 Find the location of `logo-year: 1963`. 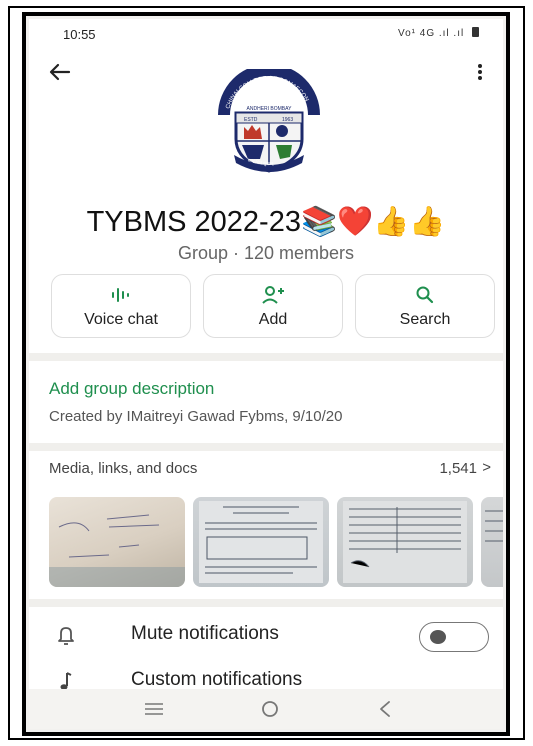

logo-year: 1963 is located at coordinates (287, 120).